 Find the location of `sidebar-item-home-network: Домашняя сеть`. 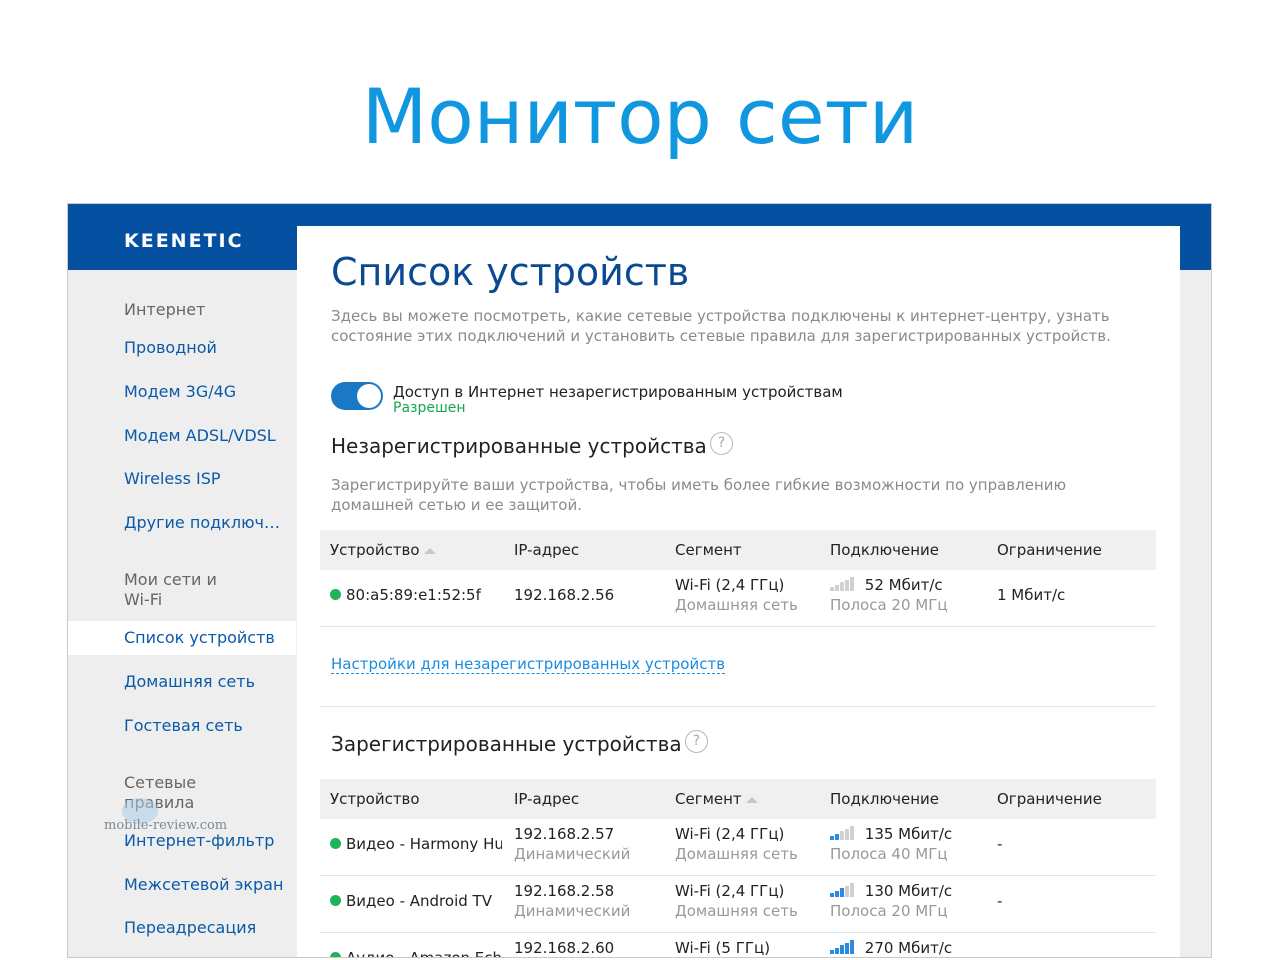

sidebar-item-home-network: Домашняя сеть is located at coordinates (206, 681).